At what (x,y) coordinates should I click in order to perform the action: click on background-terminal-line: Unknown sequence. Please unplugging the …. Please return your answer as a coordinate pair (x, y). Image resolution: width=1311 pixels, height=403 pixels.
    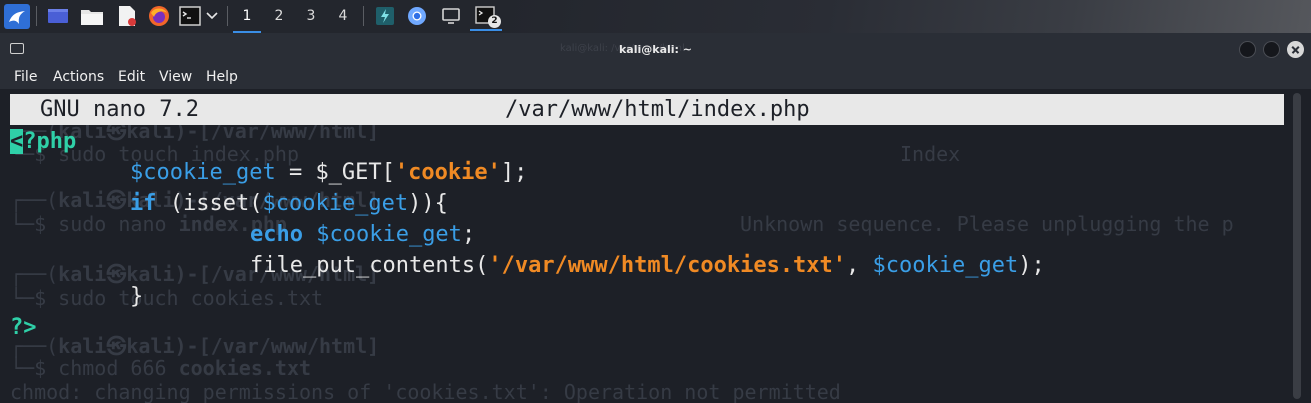
    Looking at the image, I should click on (987, 224).